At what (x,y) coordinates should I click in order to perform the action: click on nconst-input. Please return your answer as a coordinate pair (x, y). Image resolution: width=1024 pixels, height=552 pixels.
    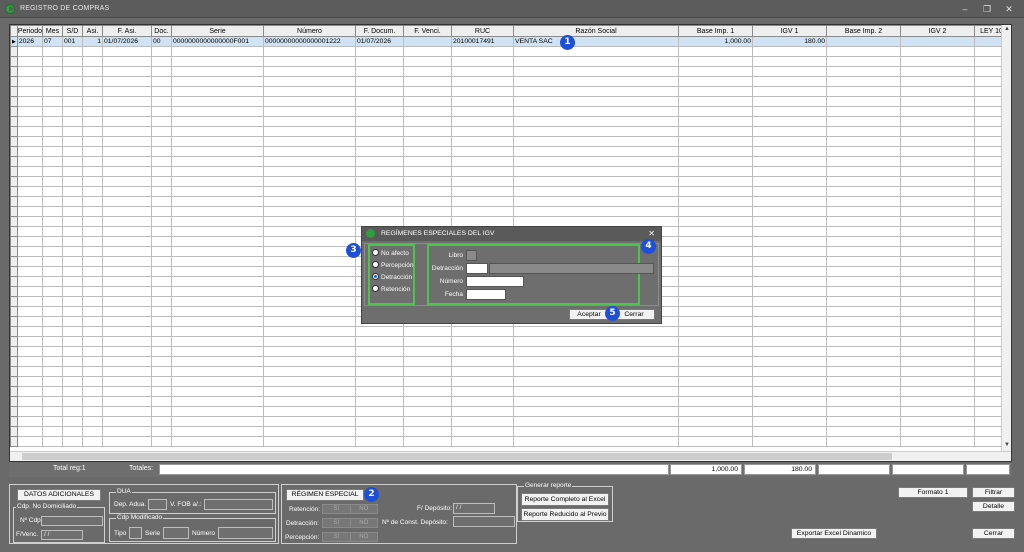
    Looking at the image, I should click on (484, 521).